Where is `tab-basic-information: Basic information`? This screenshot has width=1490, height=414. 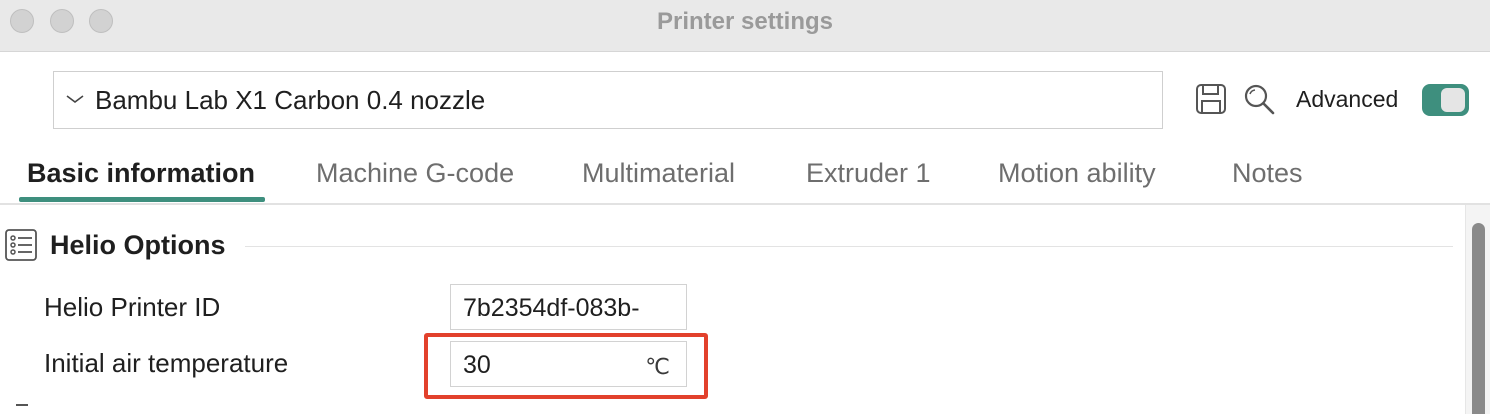
tab-basic-information: Basic information is located at coordinates (141, 173).